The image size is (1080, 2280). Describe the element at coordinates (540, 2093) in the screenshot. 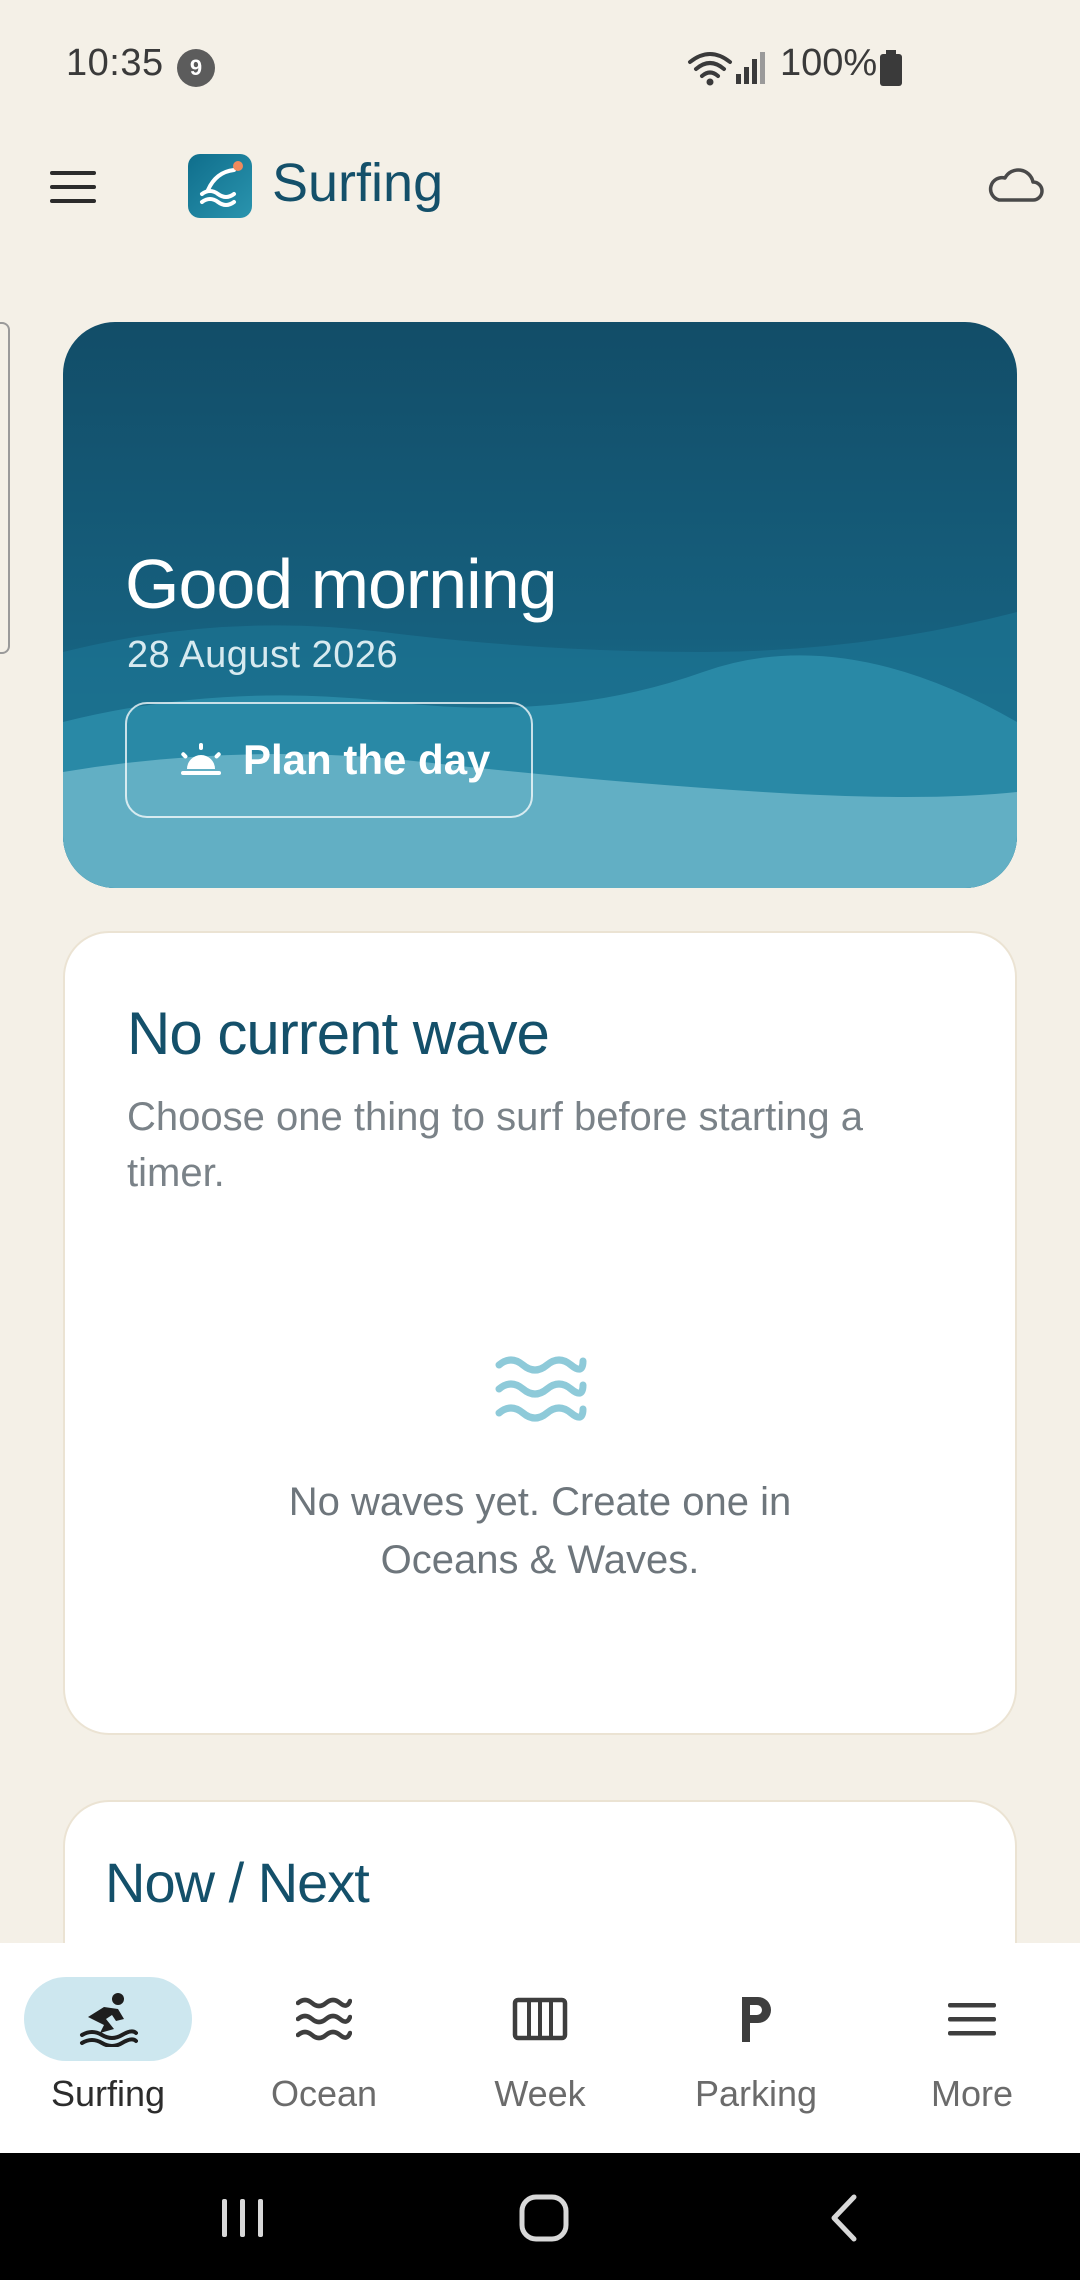

I see `nav-label-week: Week` at that location.